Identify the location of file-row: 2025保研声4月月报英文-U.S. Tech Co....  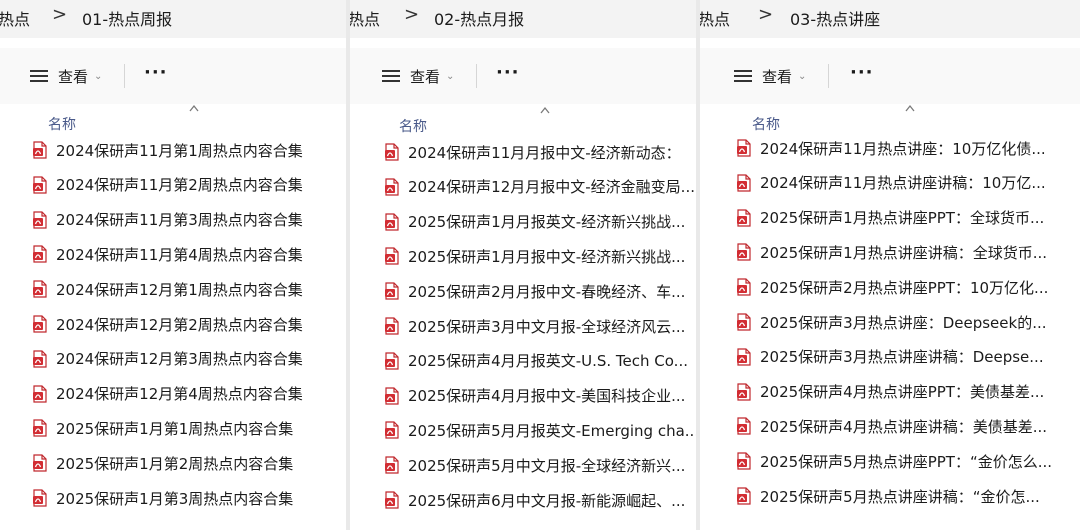
(523, 361).